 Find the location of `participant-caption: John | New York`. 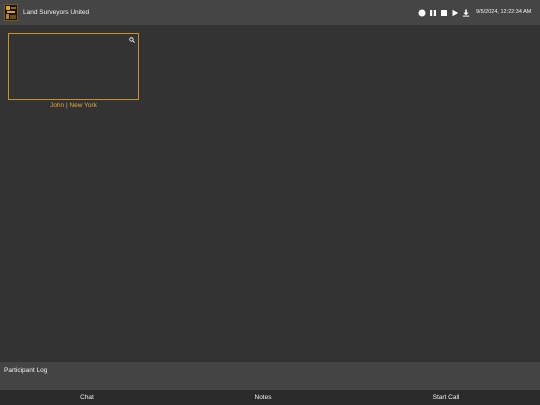

participant-caption: John | New York is located at coordinates (73, 105).